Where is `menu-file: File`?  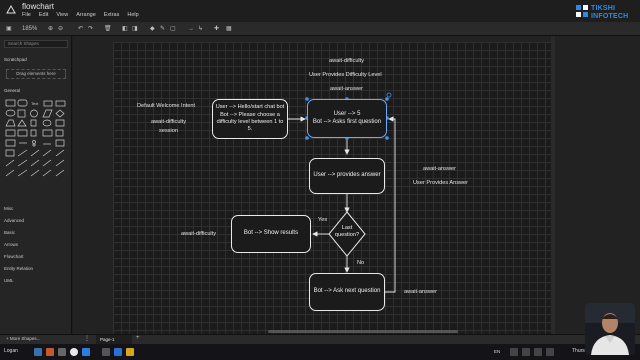 menu-file: File is located at coordinates (26, 15).